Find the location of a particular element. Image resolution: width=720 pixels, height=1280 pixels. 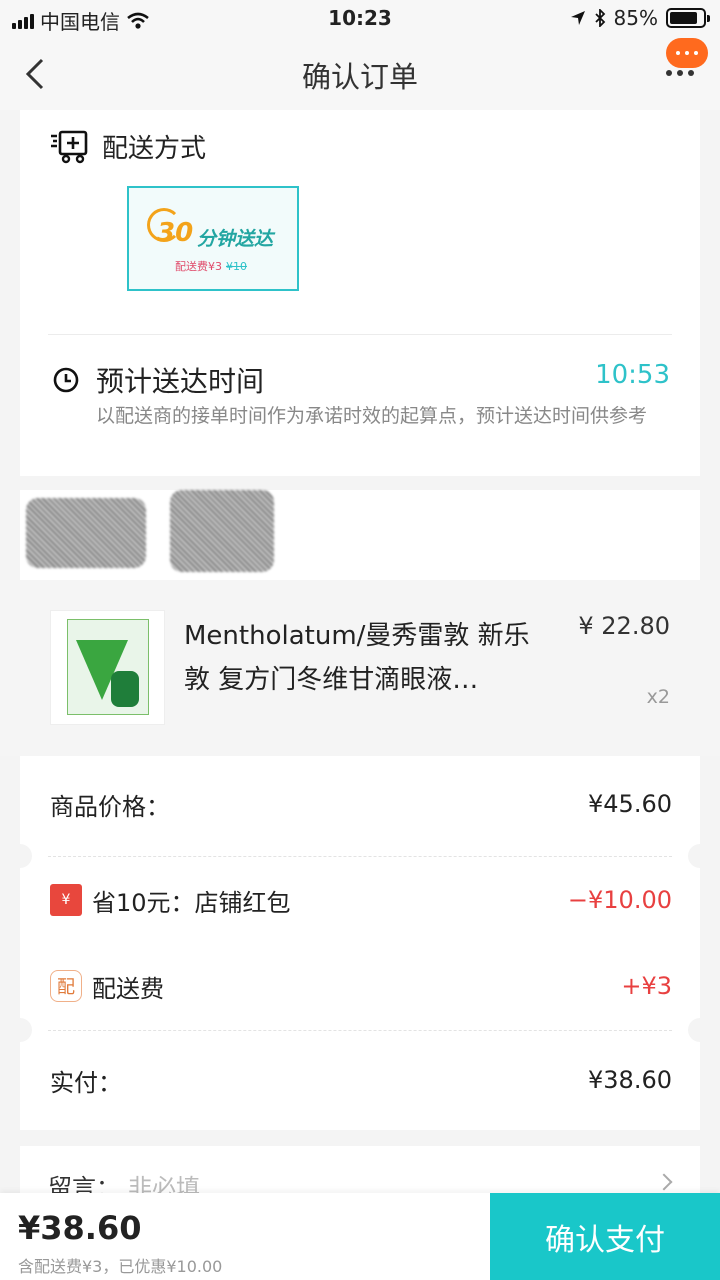

more-menu-button is located at coordinates (686, 60).